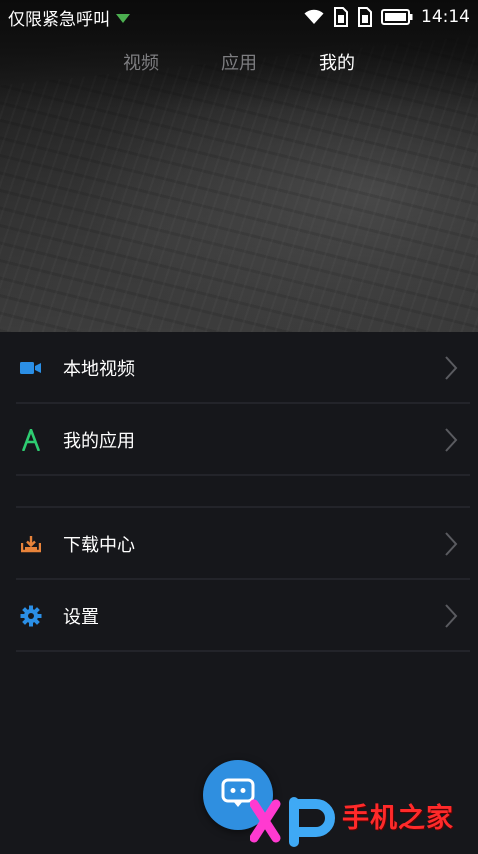 The height and width of the screenshot is (854, 478). I want to click on tab-apps: 应用, so click(239, 62).